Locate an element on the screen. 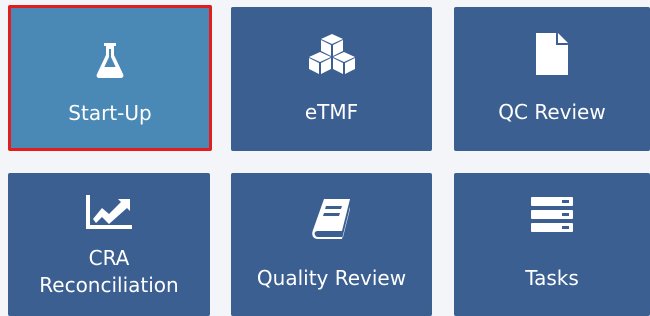 This screenshot has width=650, height=316. tile-tasks: Tasks is located at coordinates (552, 244).